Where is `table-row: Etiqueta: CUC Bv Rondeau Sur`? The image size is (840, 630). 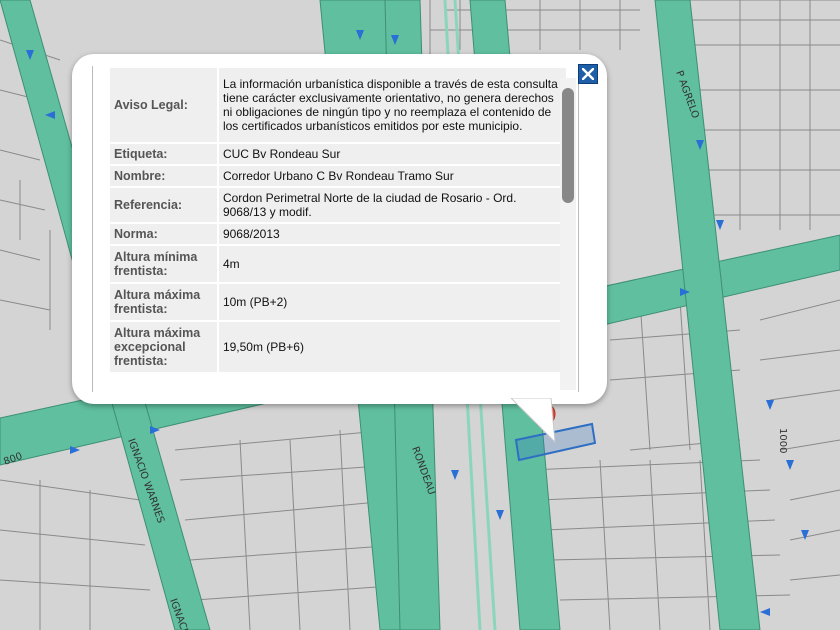 table-row: Etiqueta: CUC Bv Rondeau Sur is located at coordinates (338, 154).